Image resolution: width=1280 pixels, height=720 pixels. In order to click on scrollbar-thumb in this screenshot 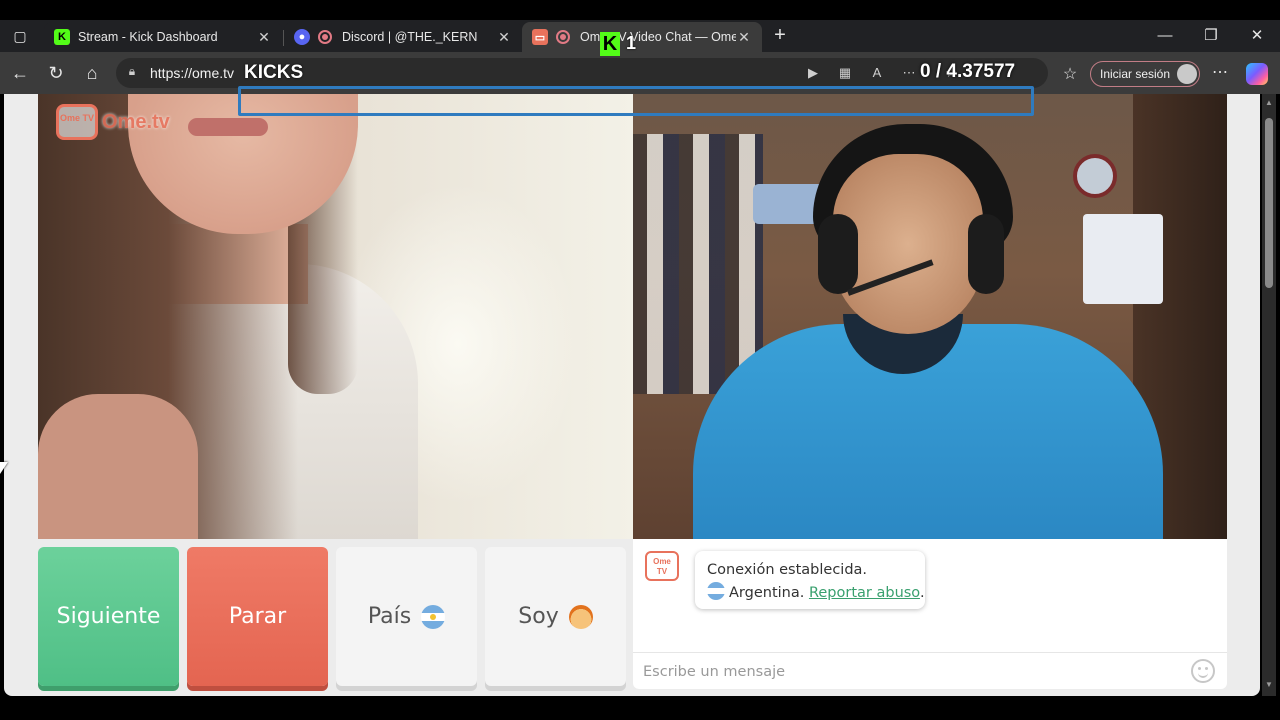, I will do `click(1269, 203)`.